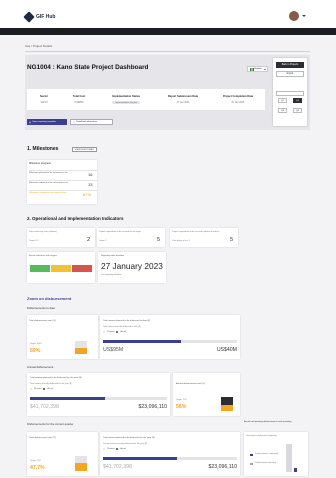 The width and height of the screenshot is (336, 478). I want to click on nav-band, so click(168, 31).